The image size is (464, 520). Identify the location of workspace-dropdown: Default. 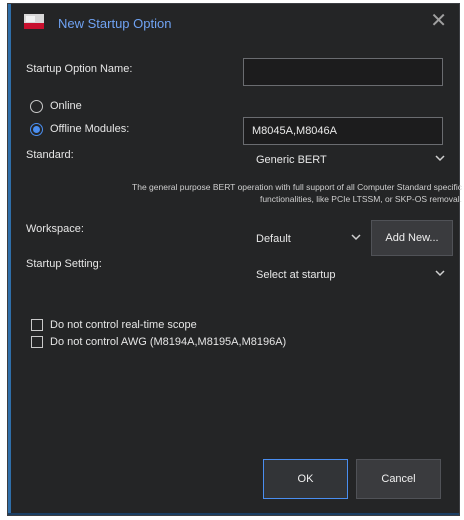
(309, 239).